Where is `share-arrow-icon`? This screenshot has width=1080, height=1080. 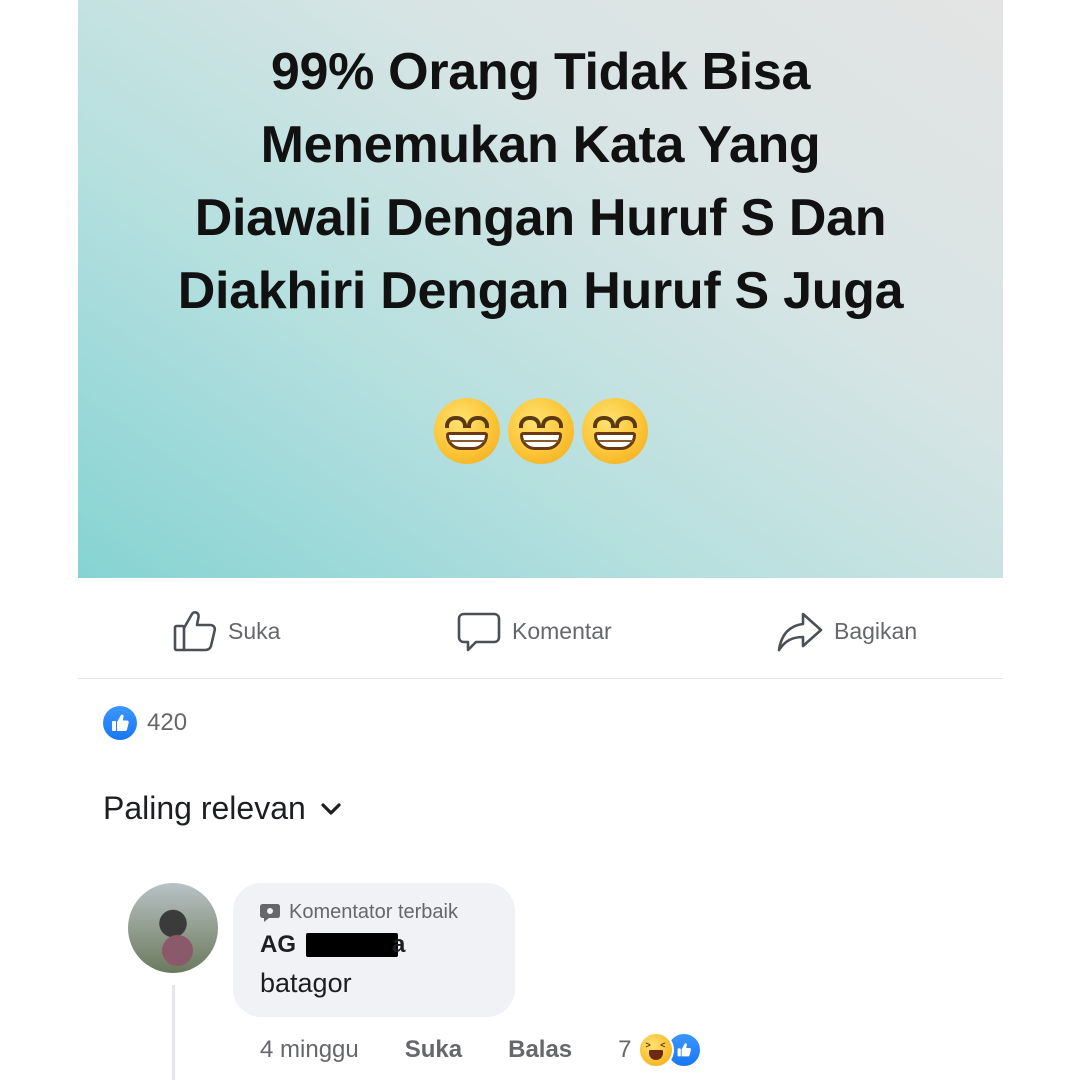 share-arrow-icon is located at coordinates (800, 632).